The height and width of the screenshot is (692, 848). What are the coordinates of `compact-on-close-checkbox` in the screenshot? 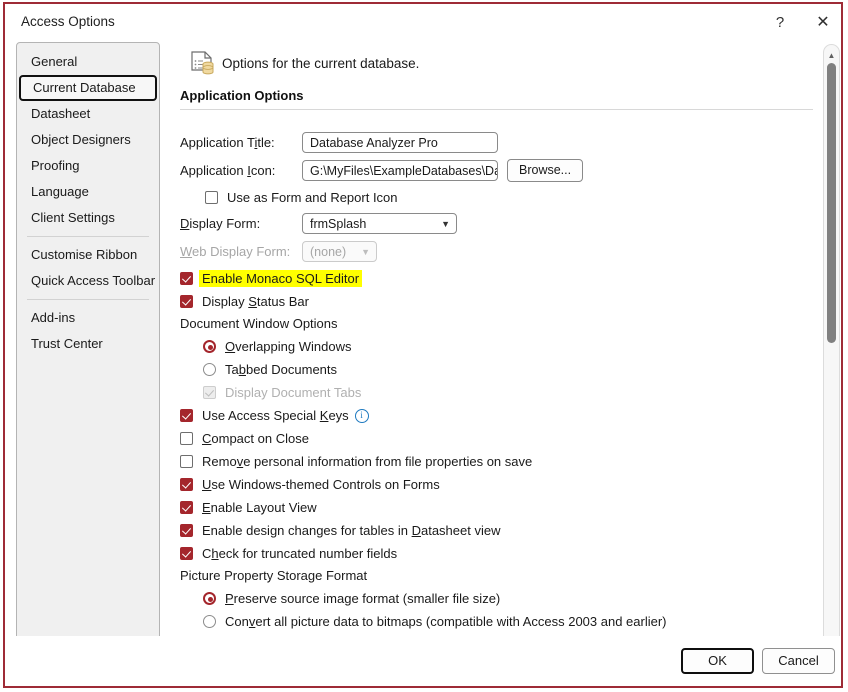 It's located at (186, 438).